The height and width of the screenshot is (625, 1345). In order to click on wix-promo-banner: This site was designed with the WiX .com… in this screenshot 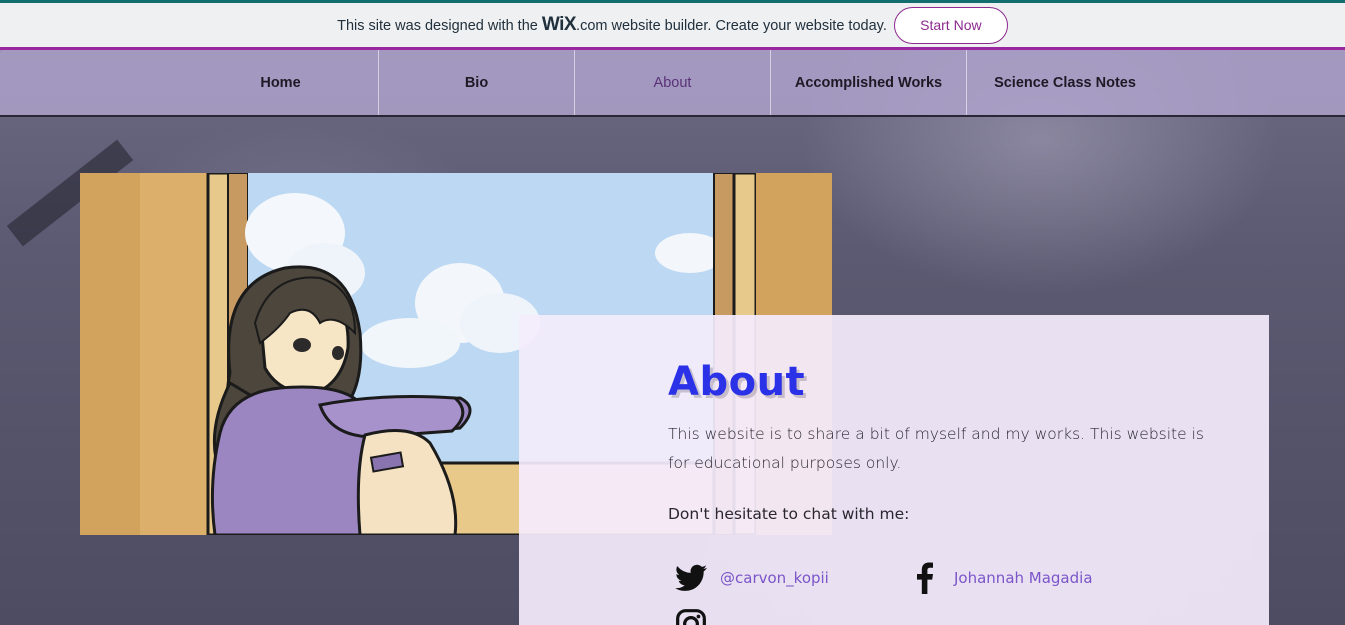, I will do `click(672, 25)`.